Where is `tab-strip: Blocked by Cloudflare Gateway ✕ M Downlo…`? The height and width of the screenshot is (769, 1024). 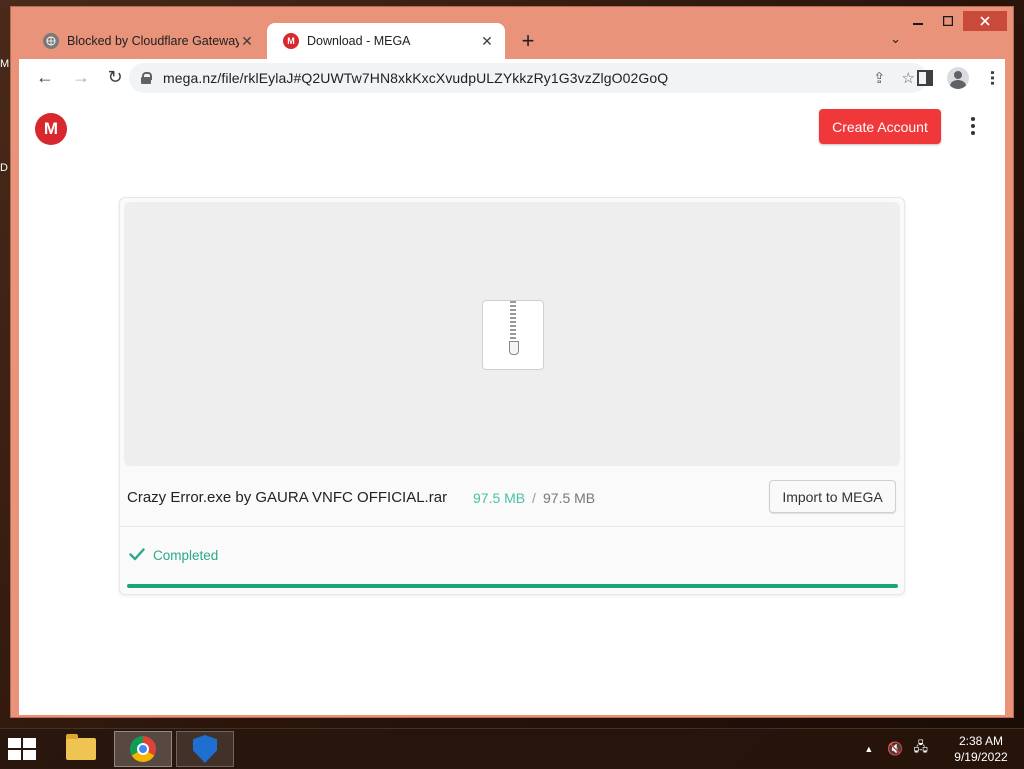
tab-strip: Blocked by Cloudflare Gateway ✕ M Downlo… is located at coordinates (512, 40).